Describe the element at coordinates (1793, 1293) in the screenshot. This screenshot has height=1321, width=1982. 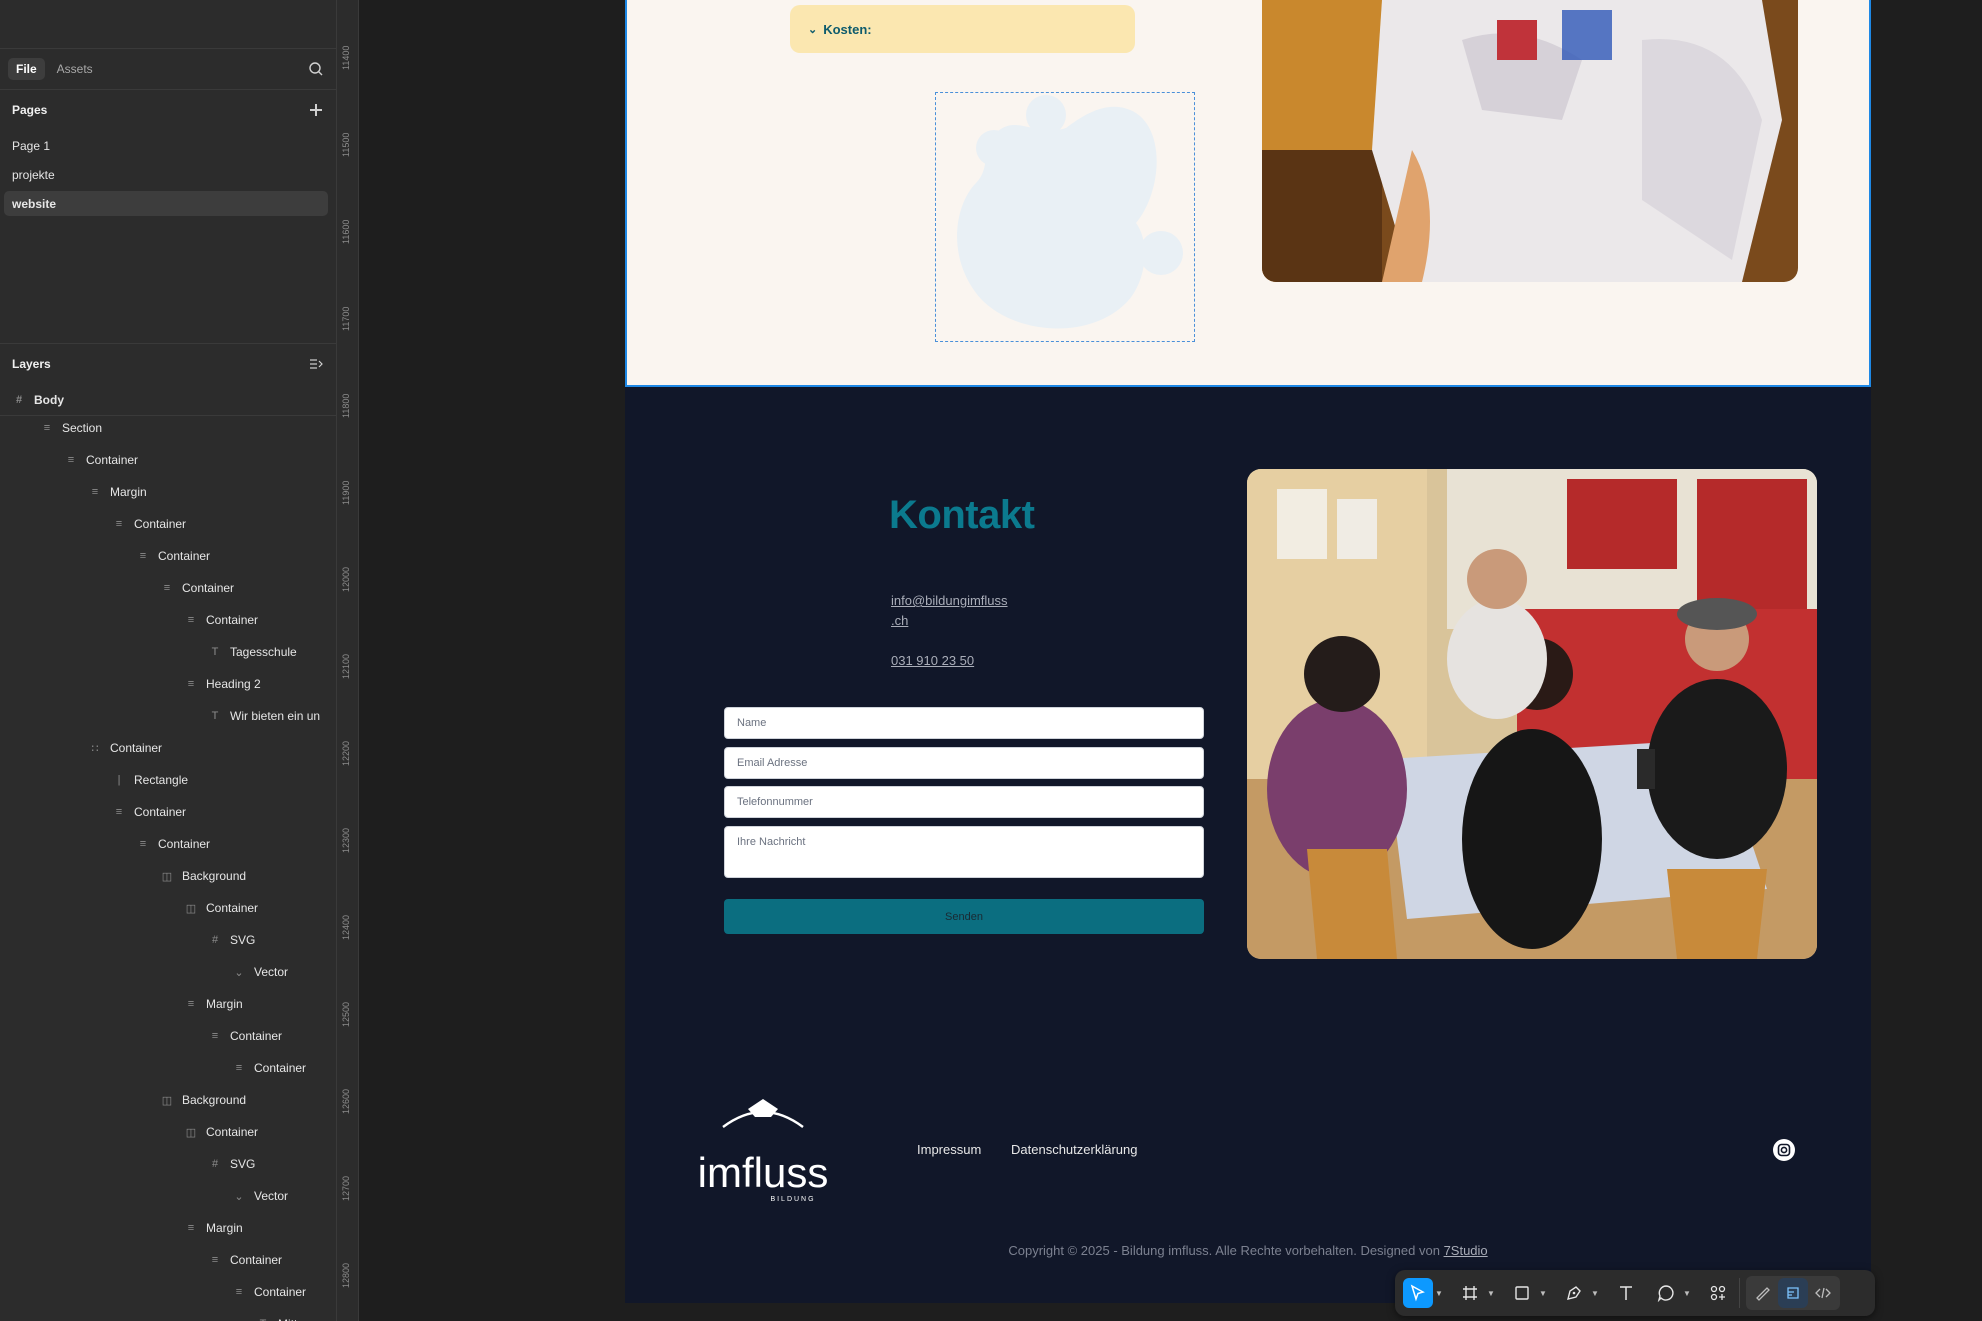
I see `design-mode-button` at that location.